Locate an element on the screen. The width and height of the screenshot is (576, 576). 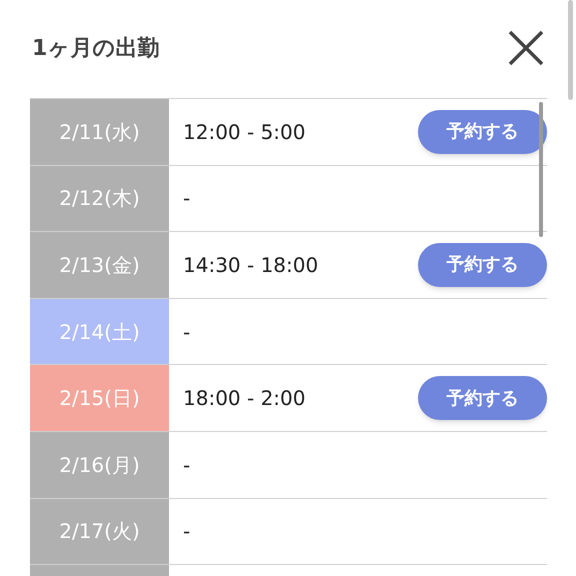
date-cell: 2/13(金) is located at coordinates (99, 265).